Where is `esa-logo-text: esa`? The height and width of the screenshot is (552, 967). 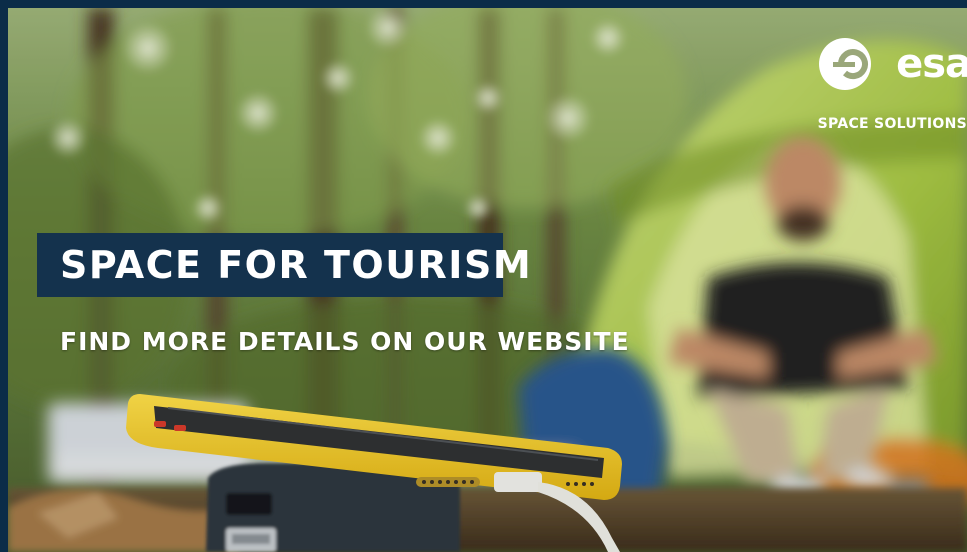
esa-logo-text: esa is located at coordinates (931, 64).